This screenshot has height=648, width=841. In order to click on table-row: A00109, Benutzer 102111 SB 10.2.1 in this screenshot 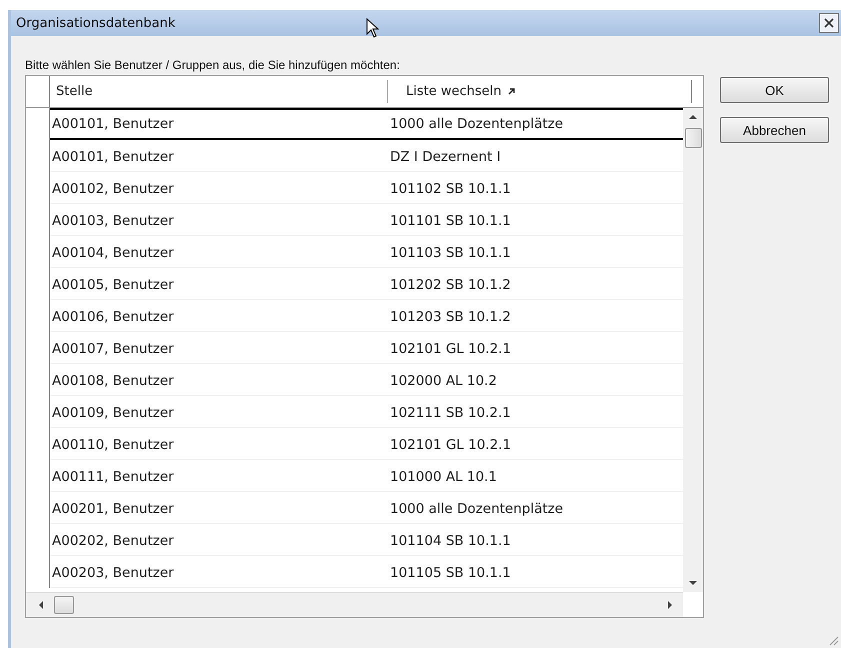, I will do `click(366, 412)`.